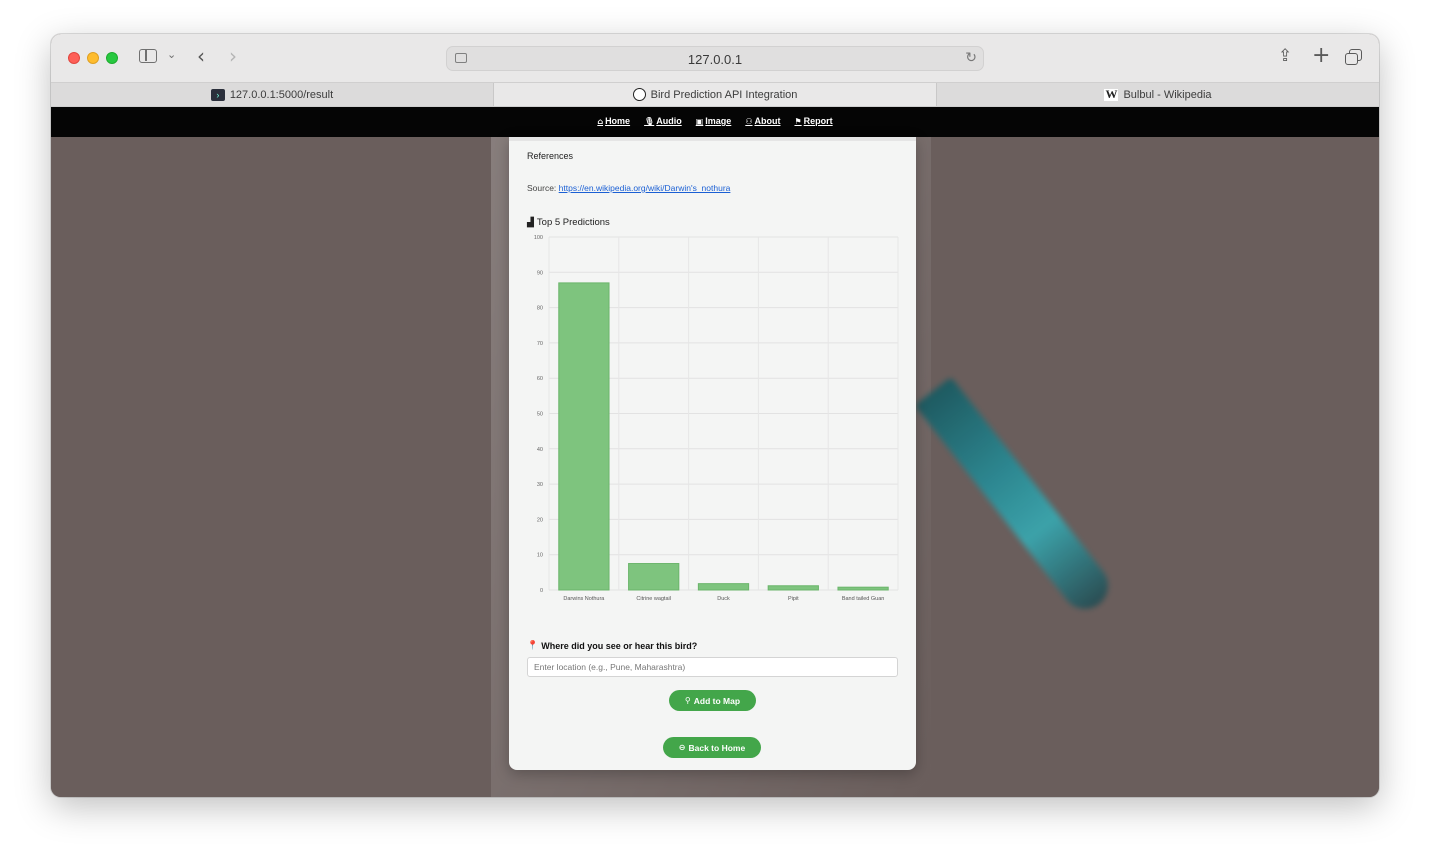 This screenshot has height=864, width=1430. What do you see at coordinates (540, 415) in the screenshot?
I see `y-tick-label: 50` at bounding box center [540, 415].